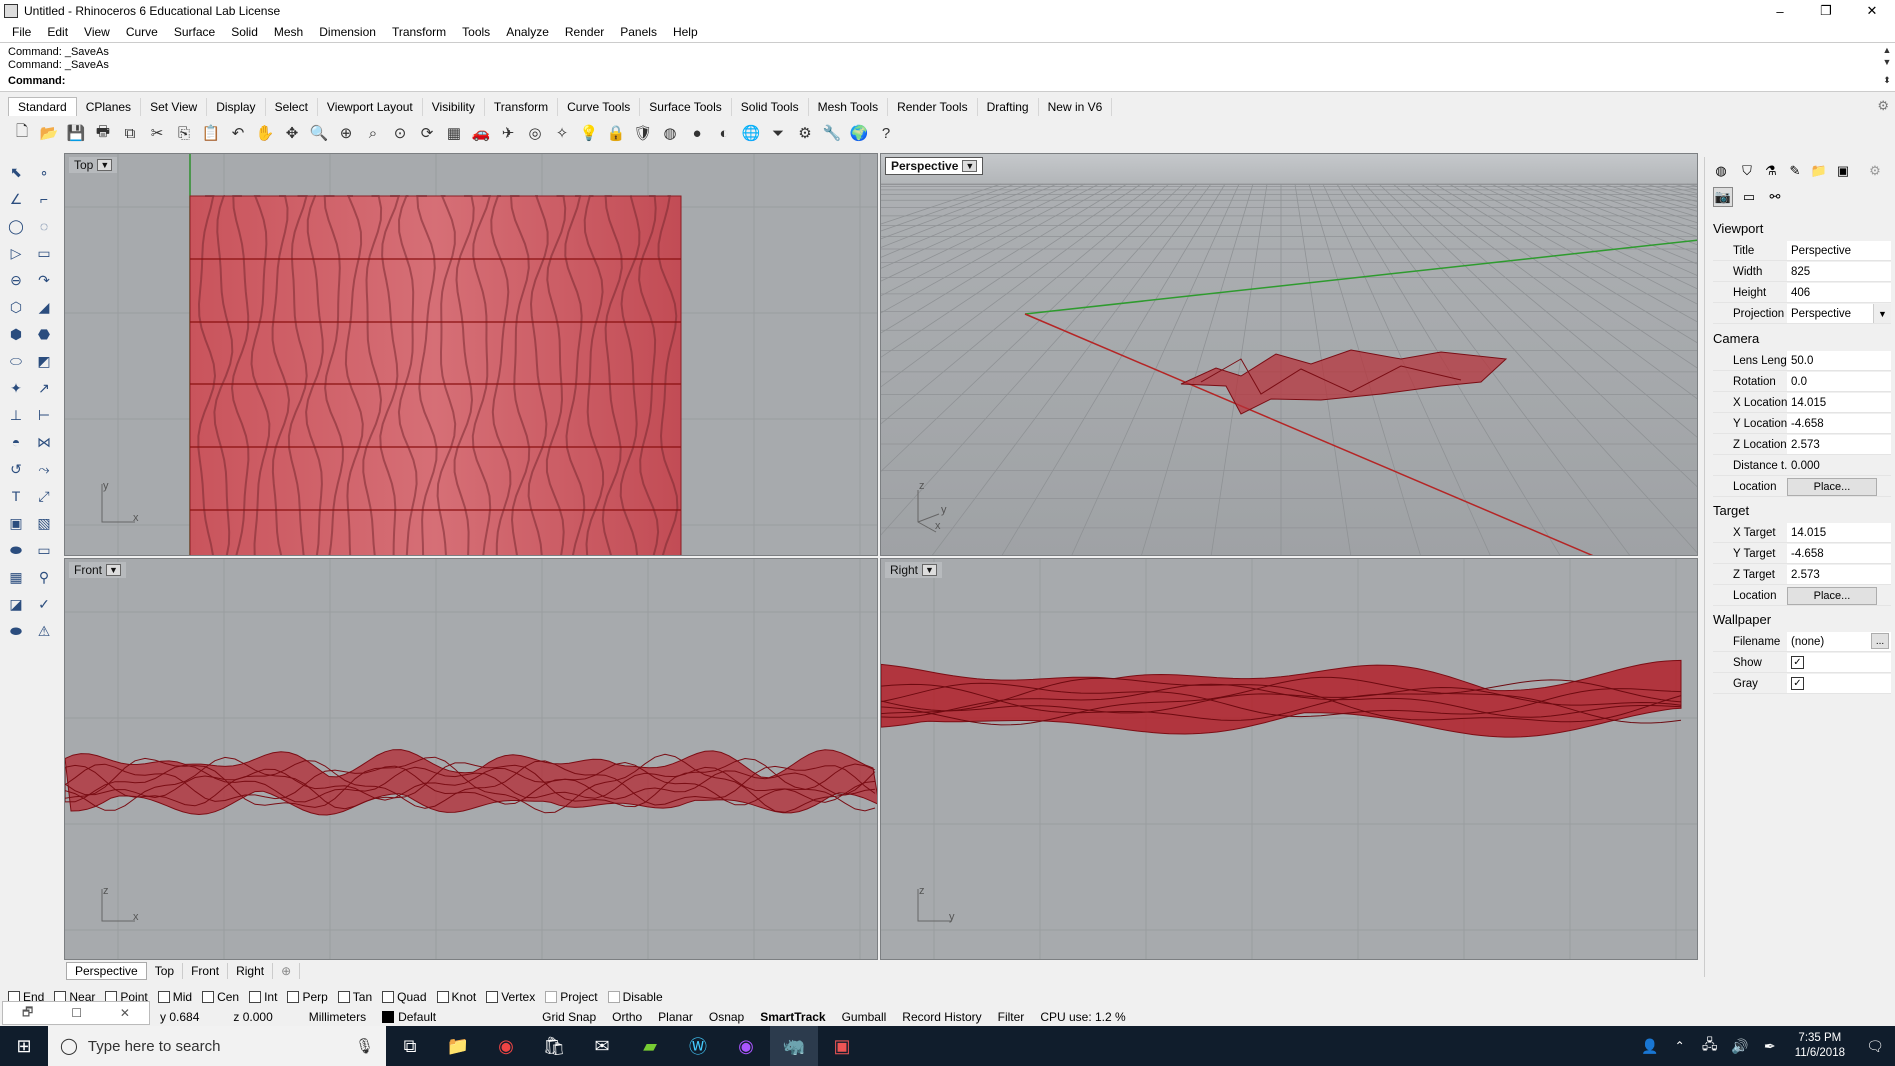 This screenshot has height=1066, width=1895. What do you see at coordinates (1749, 197) in the screenshot?
I see `frame-icon: ▭` at bounding box center [1749, 197].